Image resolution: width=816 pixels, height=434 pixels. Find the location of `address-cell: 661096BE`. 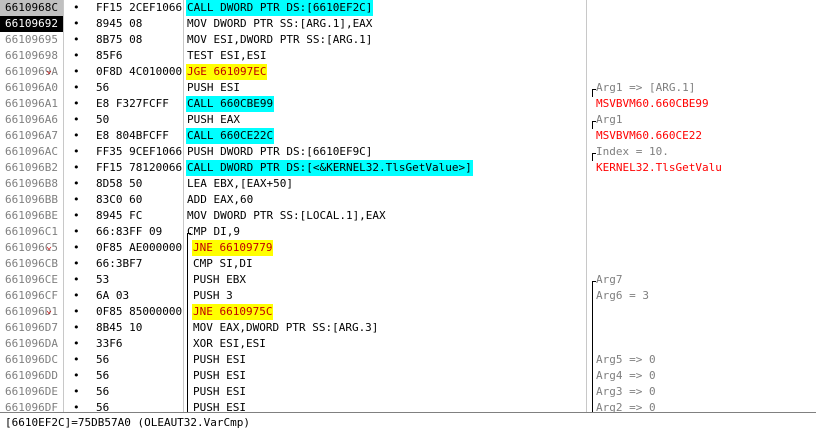

address-cell: 661096BE is located at coordinates (34, 216).